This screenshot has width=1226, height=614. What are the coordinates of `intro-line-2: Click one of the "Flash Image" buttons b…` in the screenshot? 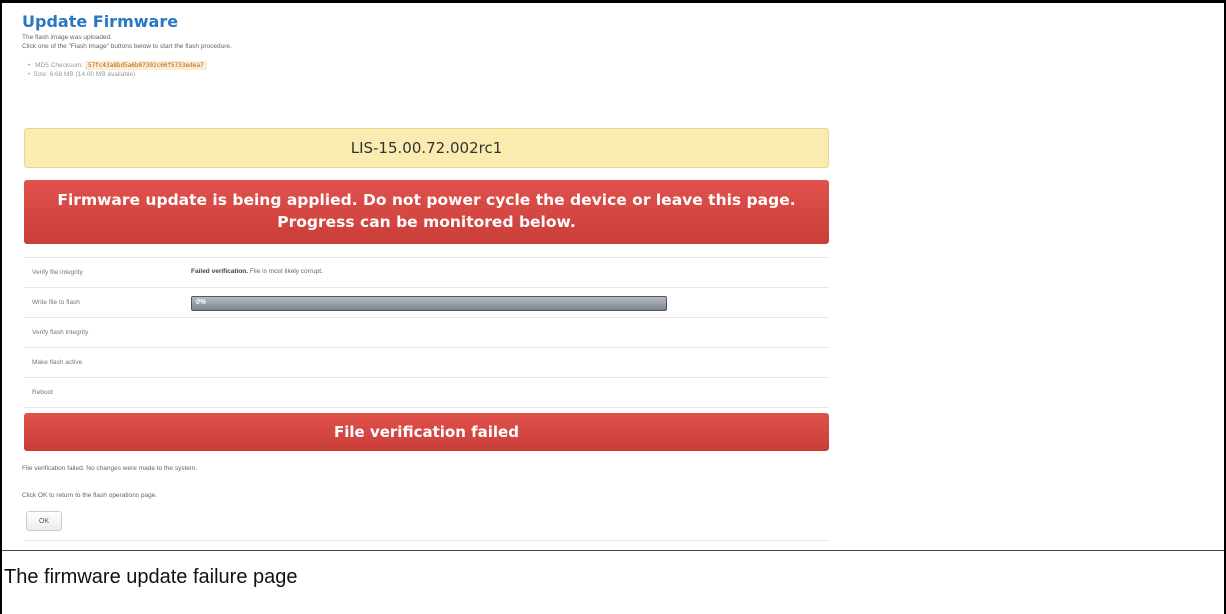 It's located at (127, 46).